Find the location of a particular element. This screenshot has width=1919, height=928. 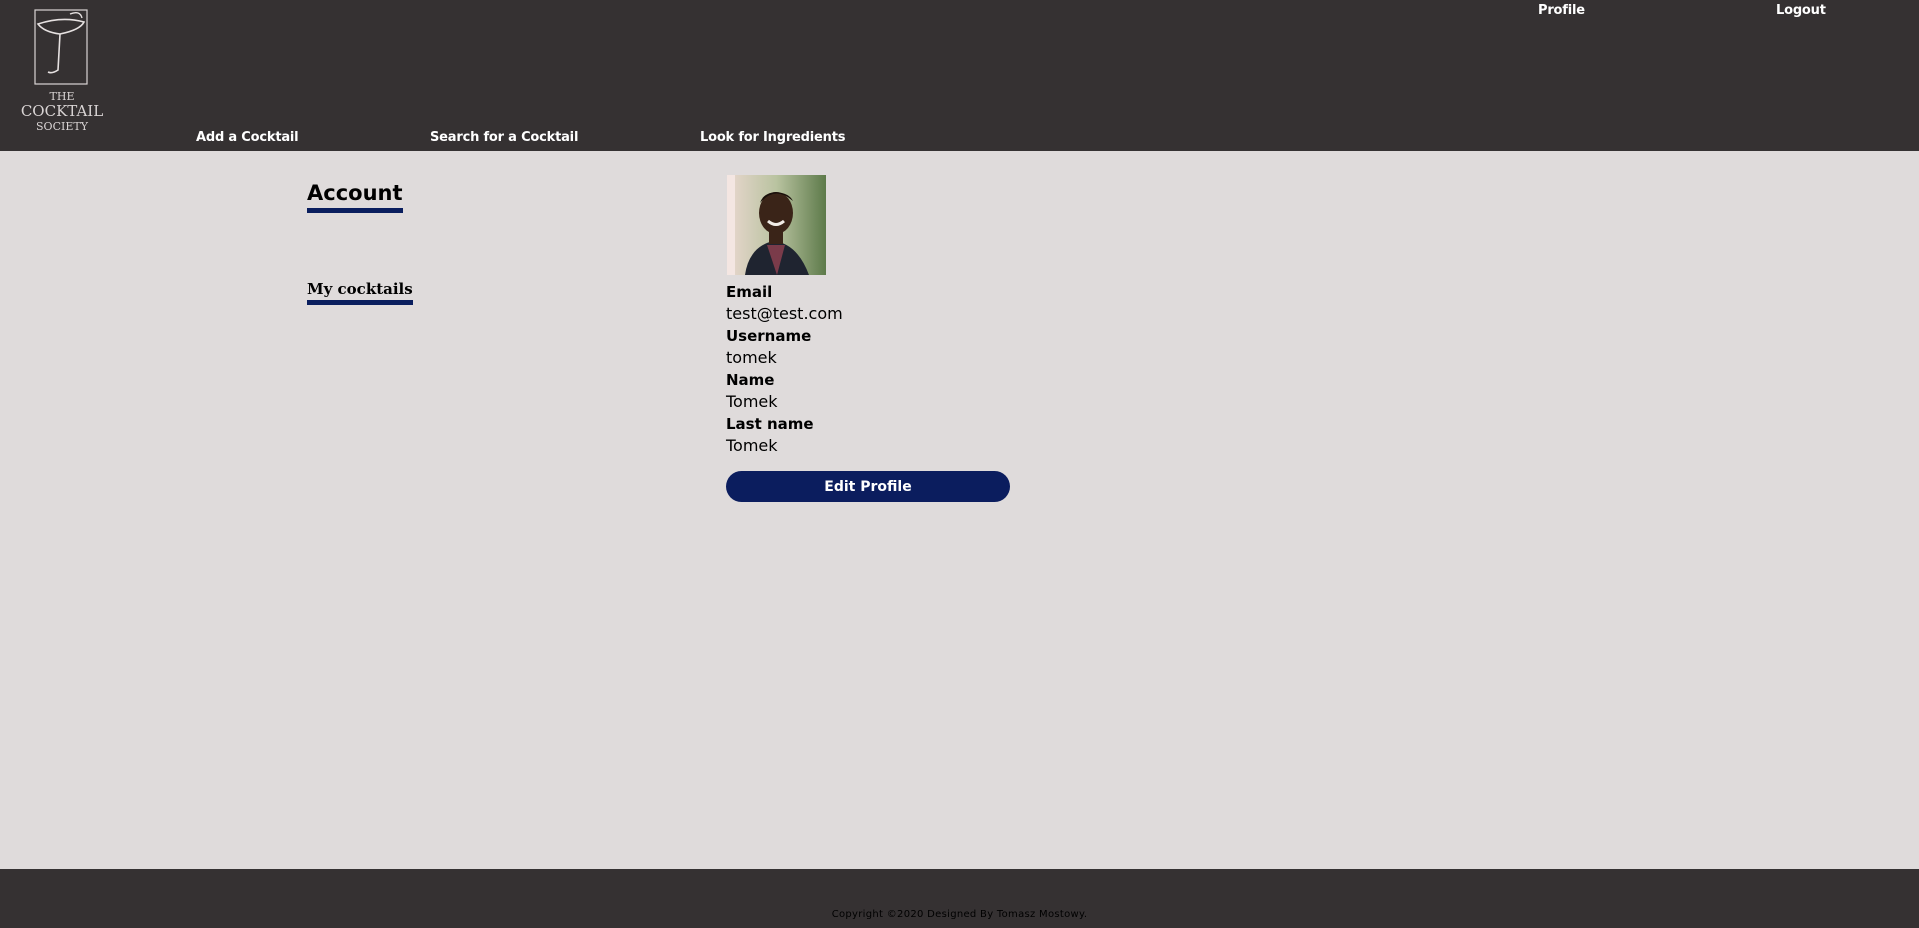

name-label: Name is located at coordinates (750, 380).